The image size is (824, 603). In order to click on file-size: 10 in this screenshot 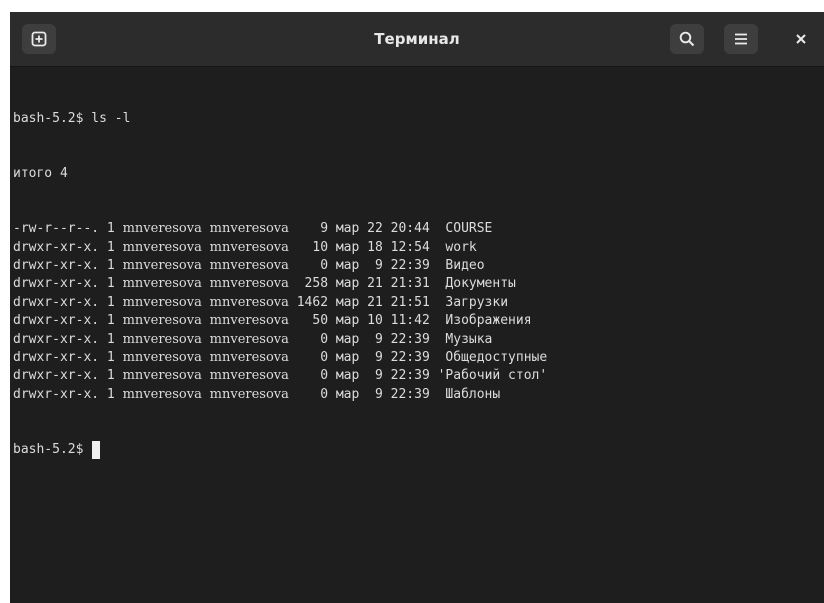, I will do `click(320, 247)`.